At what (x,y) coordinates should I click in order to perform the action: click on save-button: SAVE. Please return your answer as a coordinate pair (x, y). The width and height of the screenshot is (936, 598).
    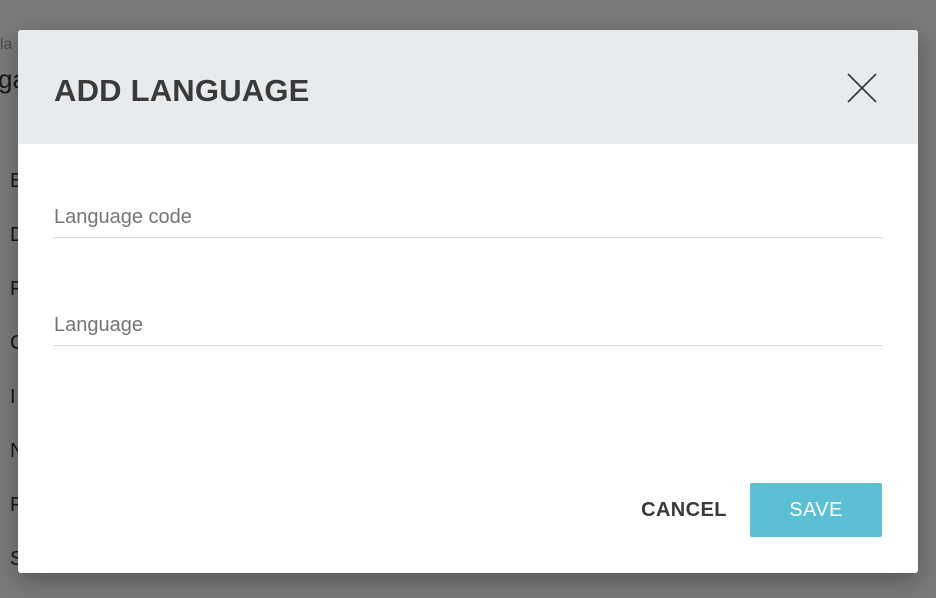
    Looking at the image, I should click on (816, 510).